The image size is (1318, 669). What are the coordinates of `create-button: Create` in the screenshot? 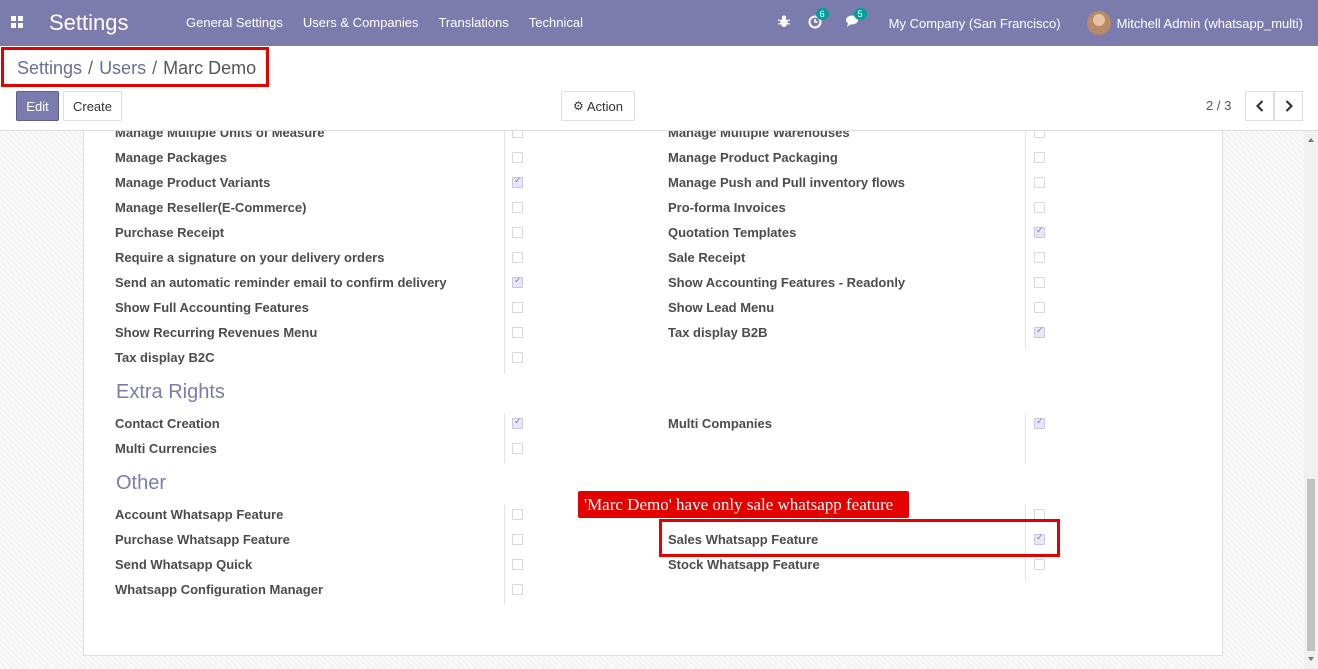 It's located at (92, 106).